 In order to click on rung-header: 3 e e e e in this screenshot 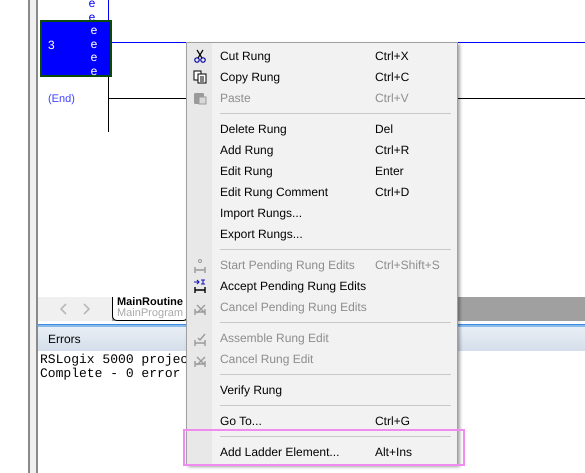, I will do `click(76, 48)`.